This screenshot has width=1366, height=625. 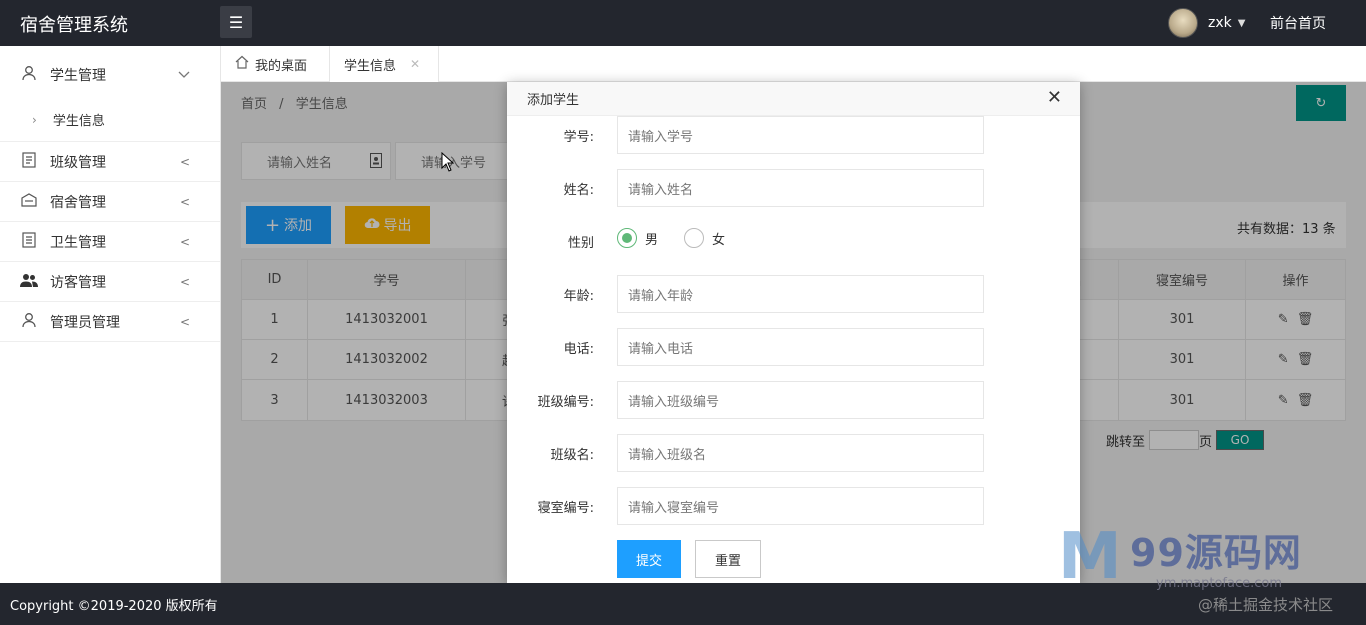 What do you see at coordinates (800, 135) in the screenshot?
I see `student-no-input: 请输入学号` at bounding box center [800, 135].